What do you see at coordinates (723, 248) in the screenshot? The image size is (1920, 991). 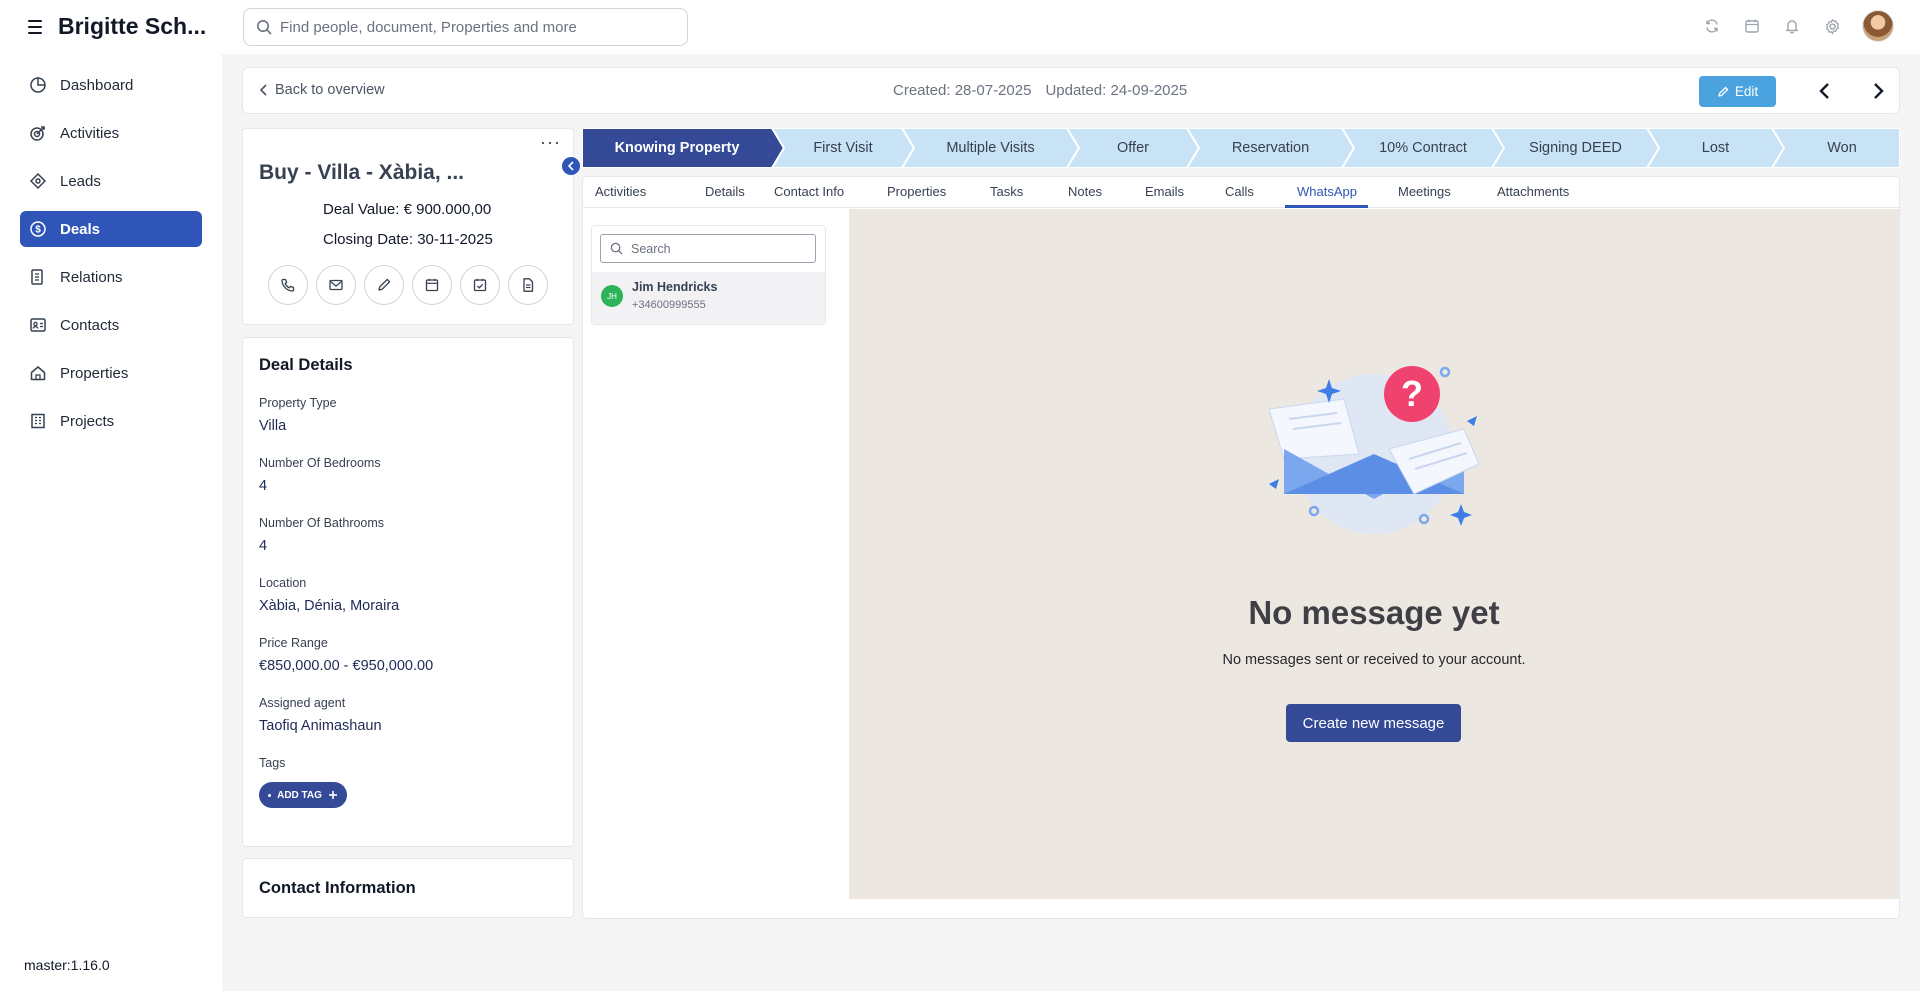 I see `chat-search-input` at bounding box center [723, 248].